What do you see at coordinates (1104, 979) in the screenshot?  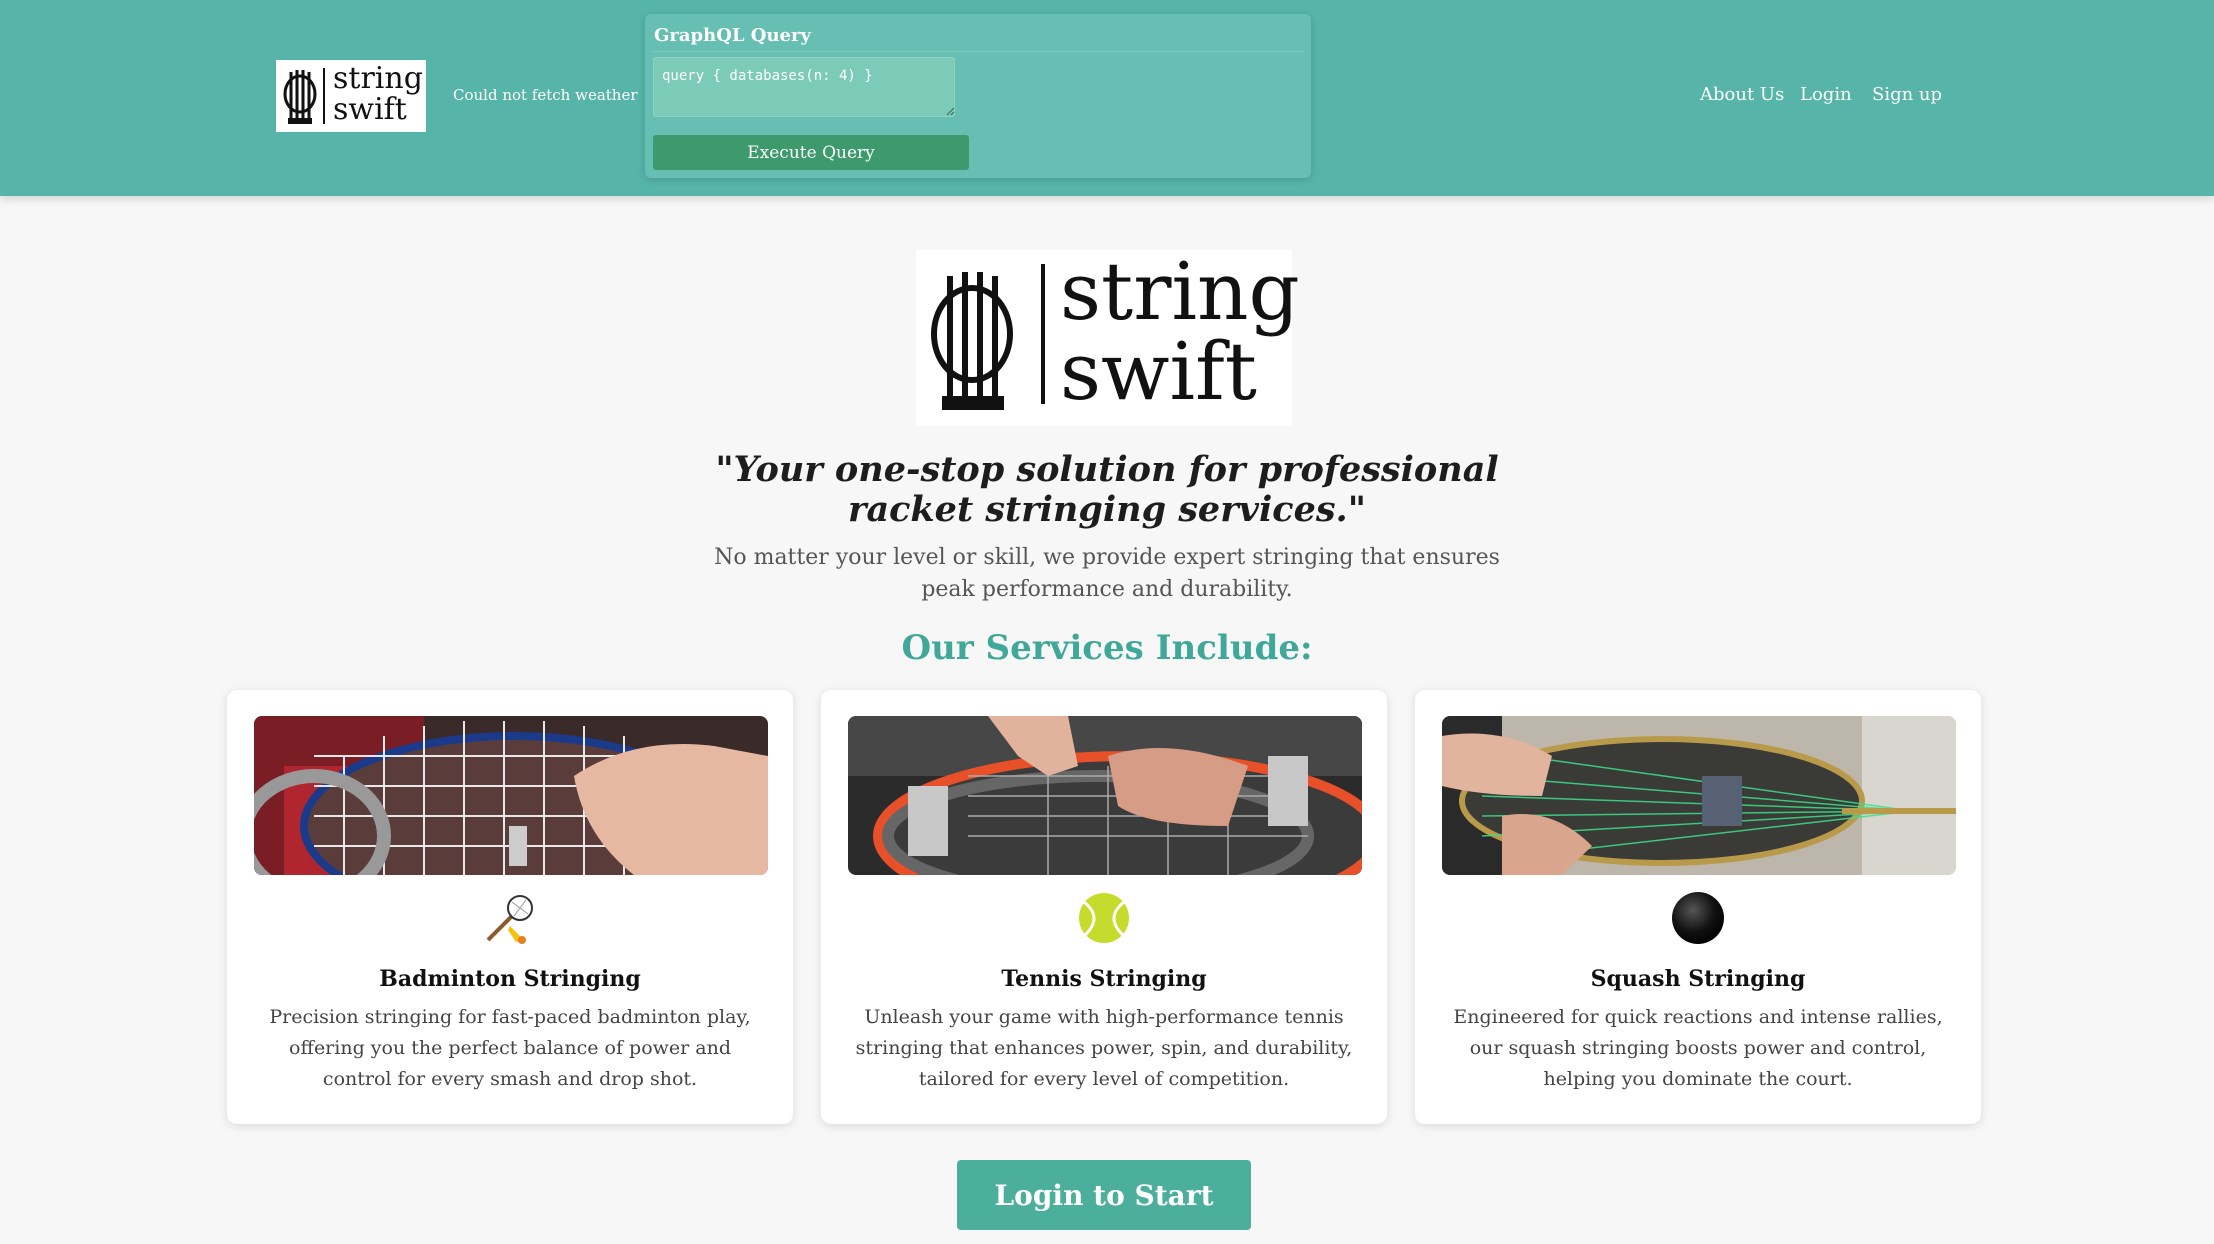 I see `card-title: Tennis Stringing` at bounding box center [1104, 979].